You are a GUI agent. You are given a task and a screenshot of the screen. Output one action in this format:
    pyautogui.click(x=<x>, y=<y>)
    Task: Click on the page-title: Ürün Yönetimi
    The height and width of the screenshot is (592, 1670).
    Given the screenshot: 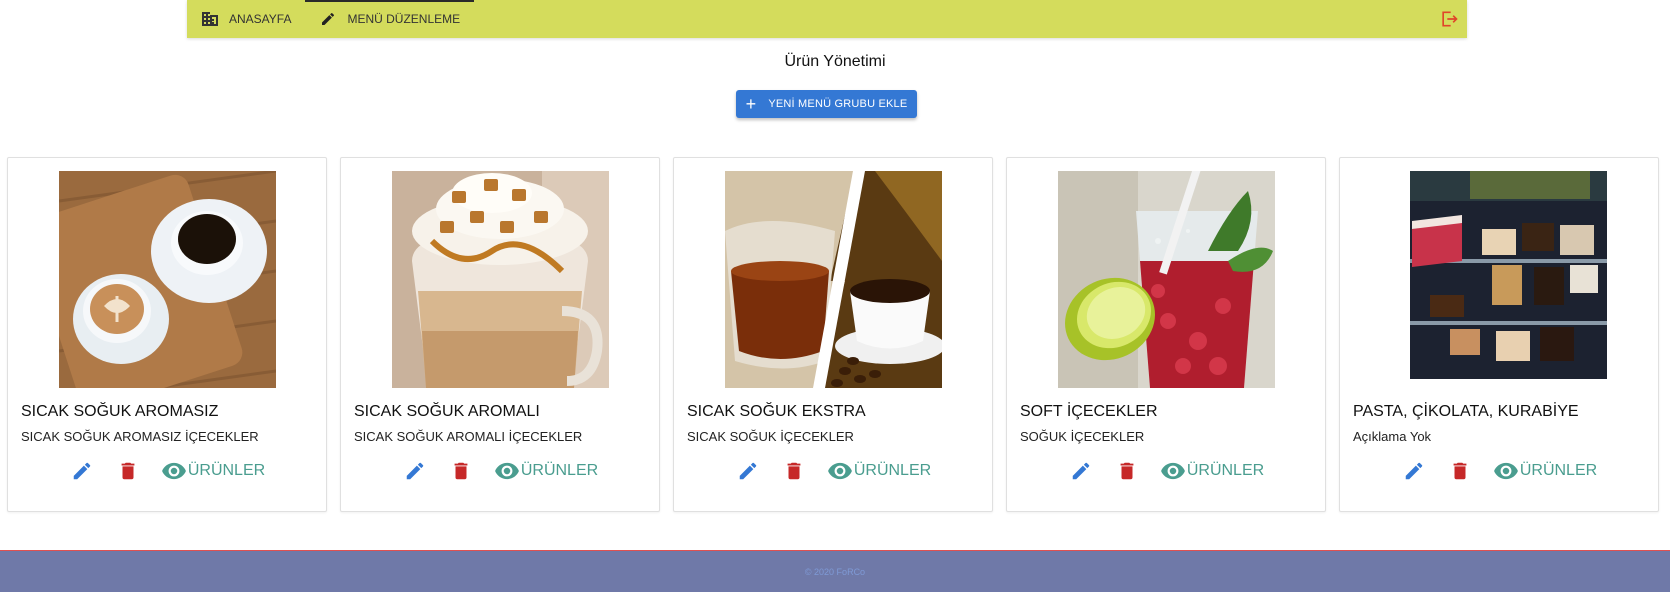 What is the action you would take?
    pyautogui.click(x=835, y=61)
    